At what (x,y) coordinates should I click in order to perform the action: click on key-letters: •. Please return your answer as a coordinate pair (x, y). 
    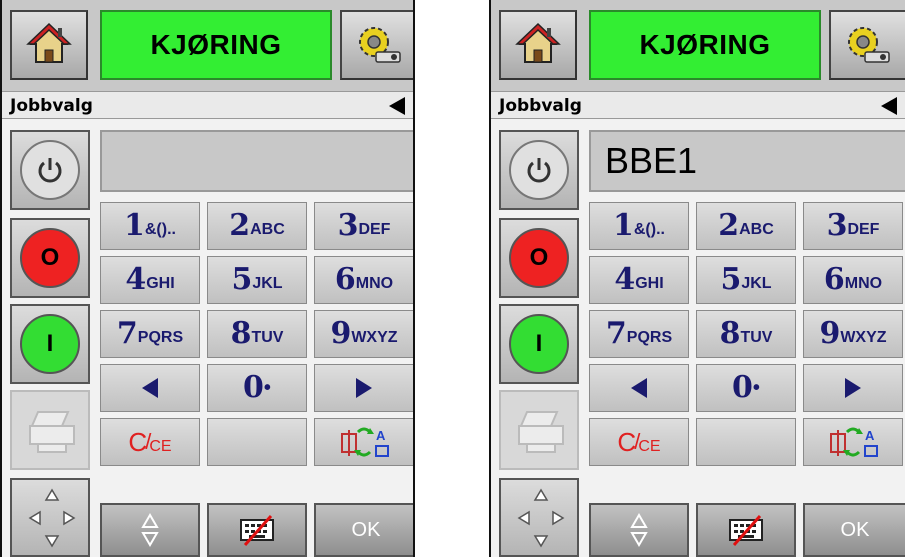
    Looking at the image, I should click on (267, 388).